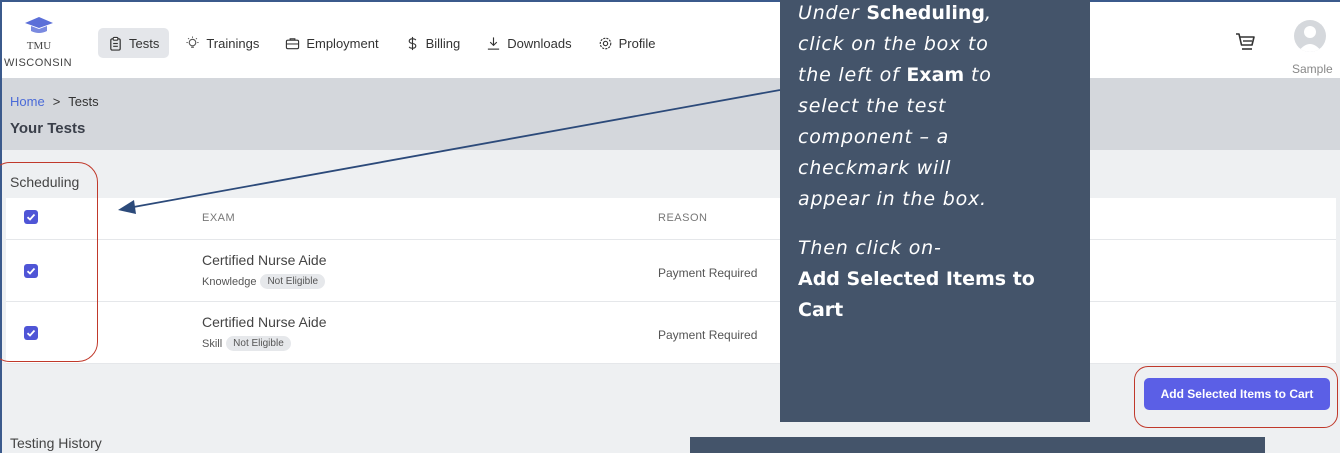 This screenshot has height=453, width=1340. Describe the element at coordinates (916, 279) in the screenshot. I see `callout-line9: Add Selected Items to` at that location.